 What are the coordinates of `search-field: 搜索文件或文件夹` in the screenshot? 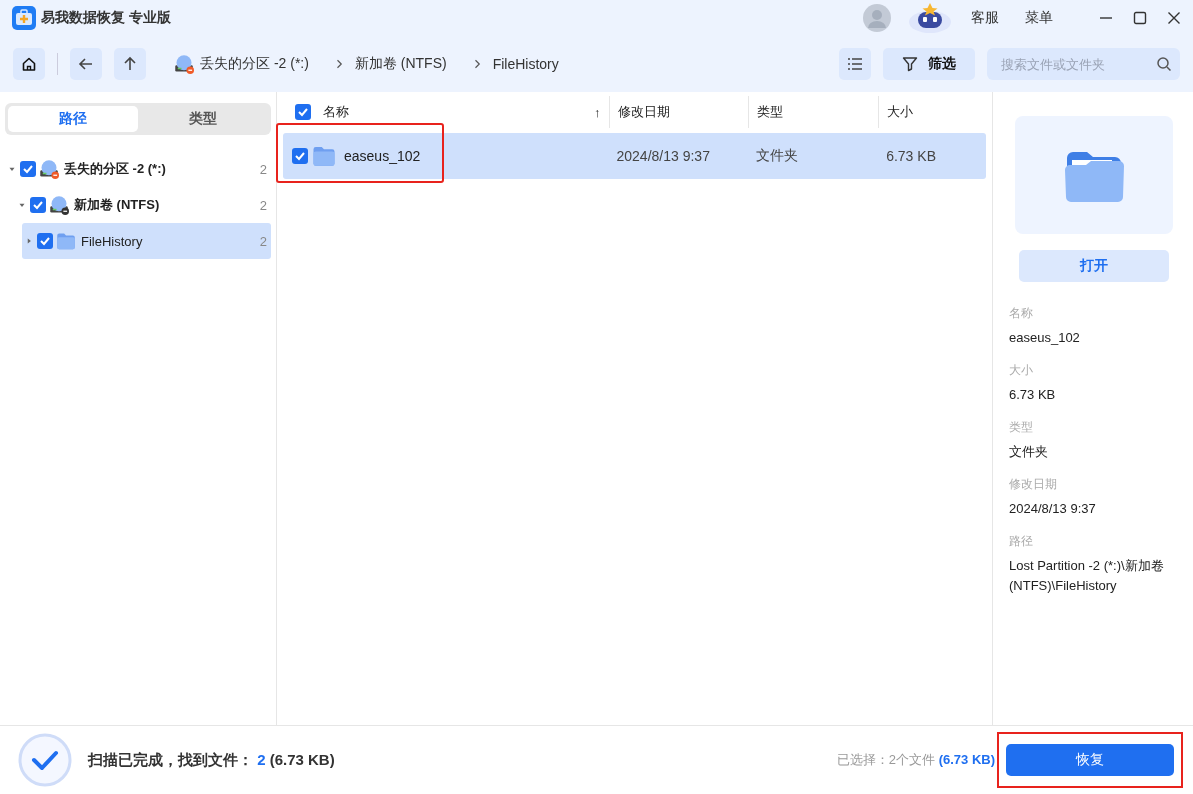 It's located at (1083, 64).